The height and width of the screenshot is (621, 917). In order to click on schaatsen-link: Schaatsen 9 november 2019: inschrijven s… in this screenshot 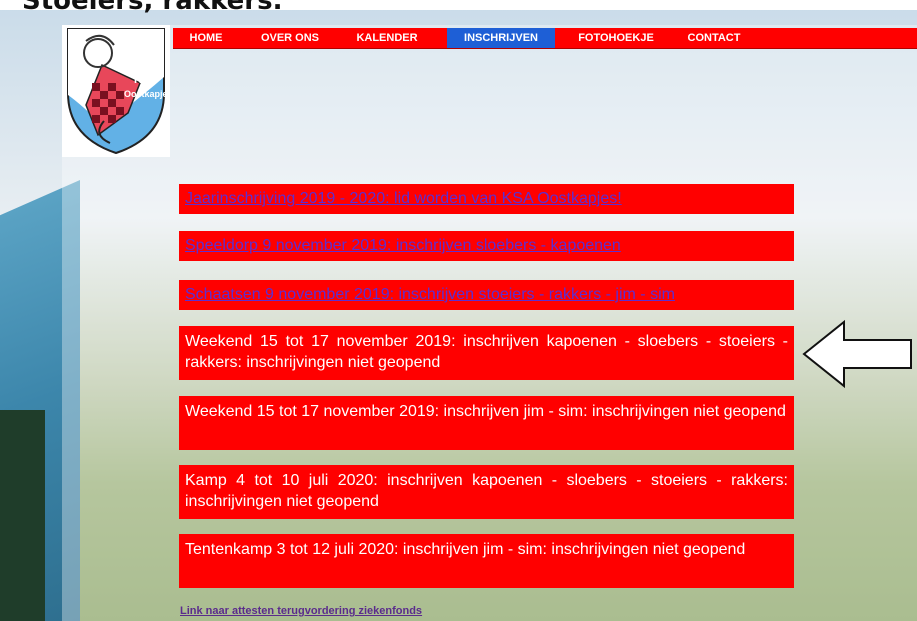, I will do `click(430, 294)`.